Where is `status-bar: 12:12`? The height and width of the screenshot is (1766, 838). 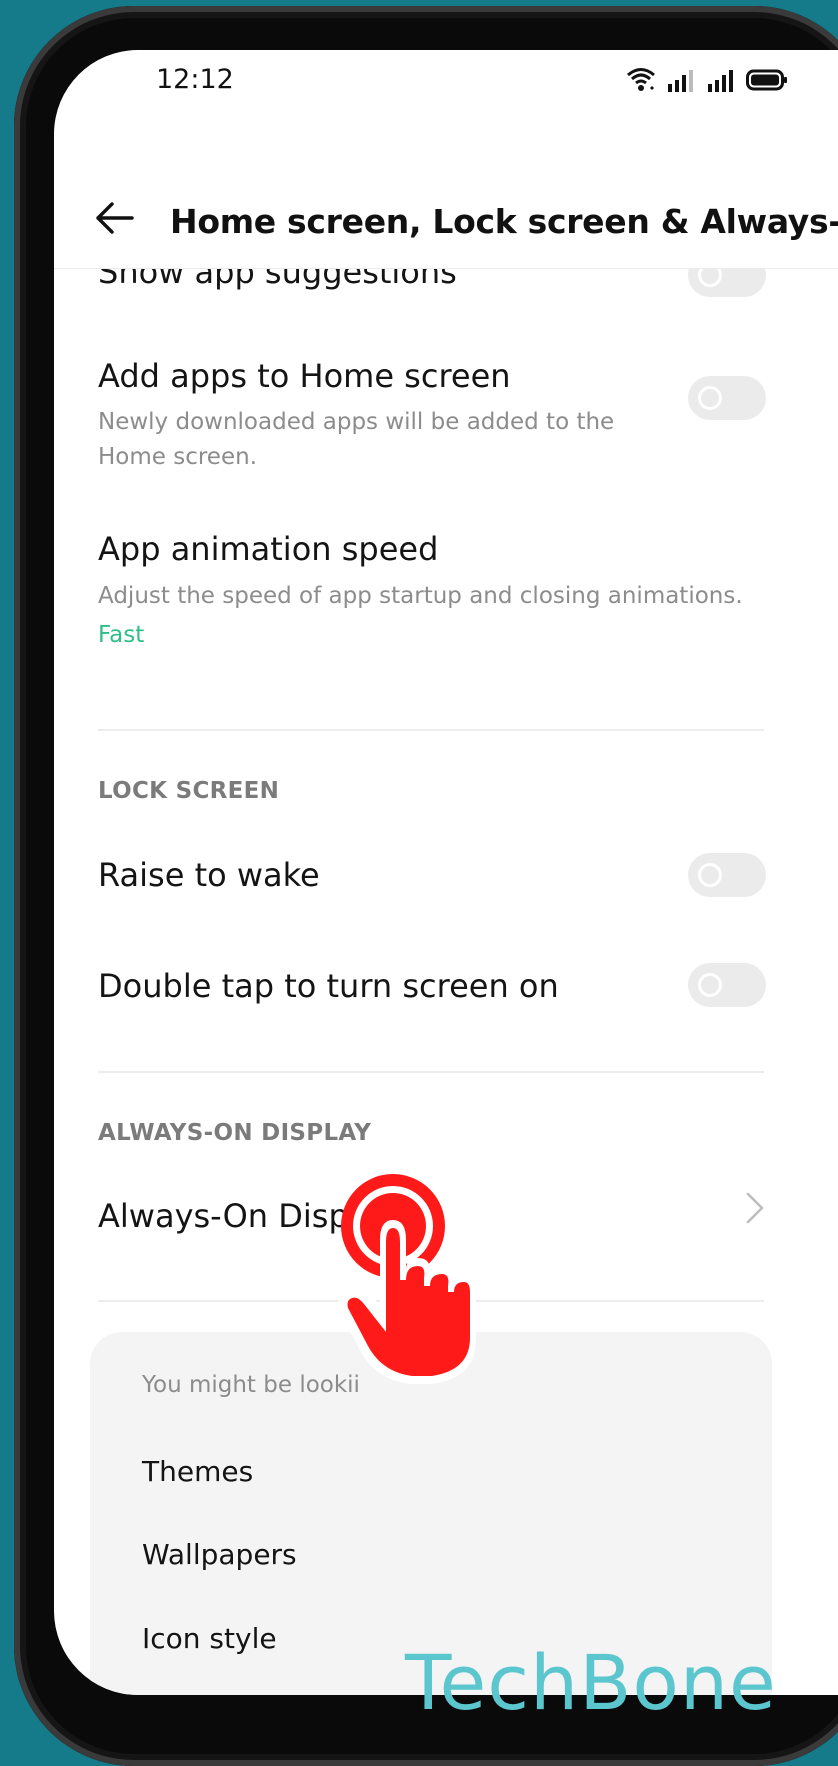
status-bar: 12:12 is located at coordinates (446, 95).